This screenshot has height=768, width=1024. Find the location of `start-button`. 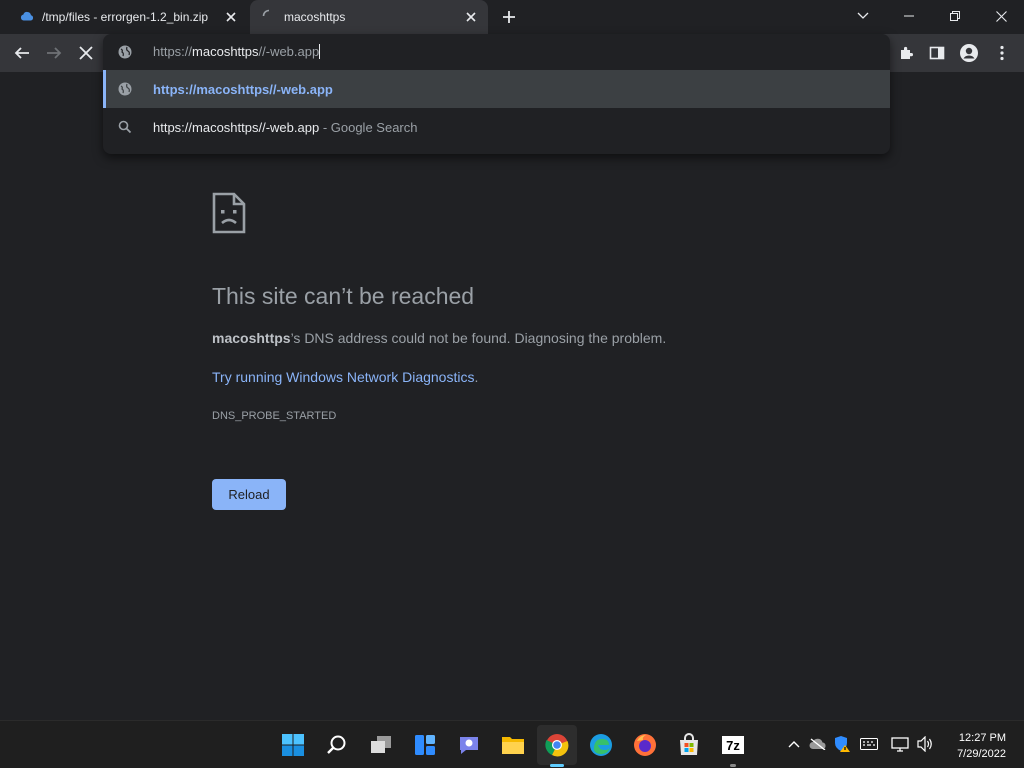

start-button is located at coordinates (293, 745).